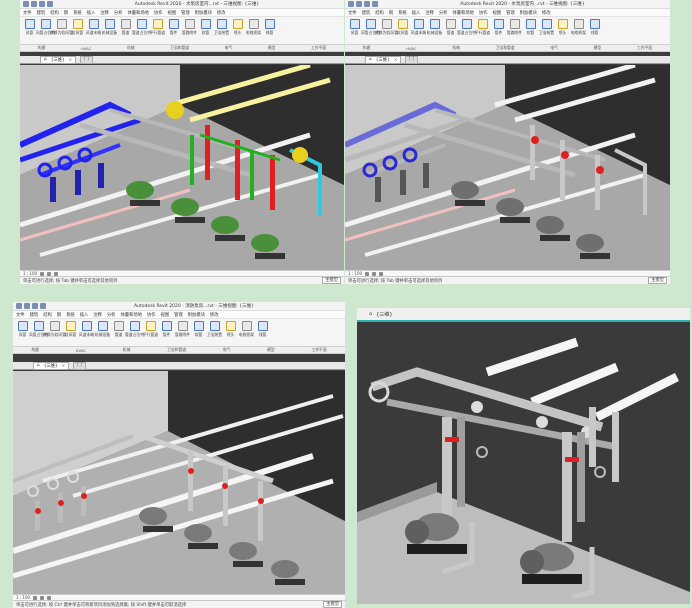  Describe the element at coordinates (182, 332) in the screenshot. I see `ribbon-tool-button: 管路附件` at that location.